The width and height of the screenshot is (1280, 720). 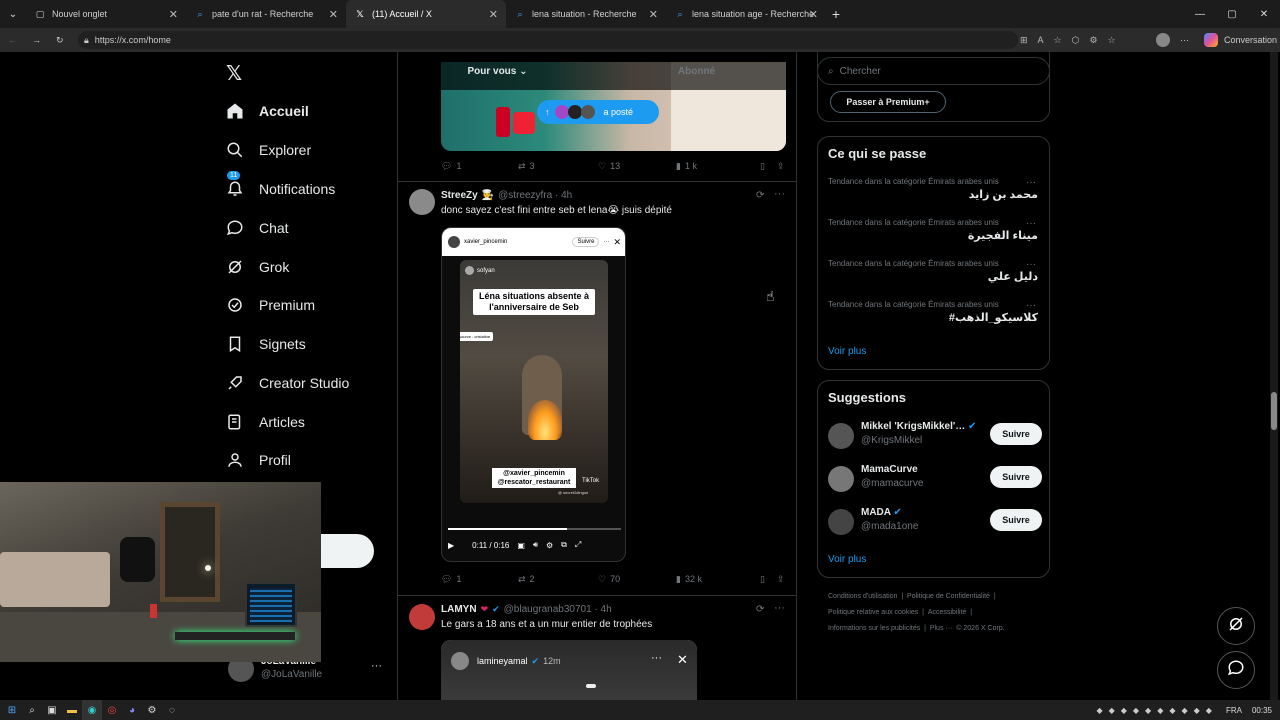 I want to click on captions-icon: ▣, so click(x=521, y=545).